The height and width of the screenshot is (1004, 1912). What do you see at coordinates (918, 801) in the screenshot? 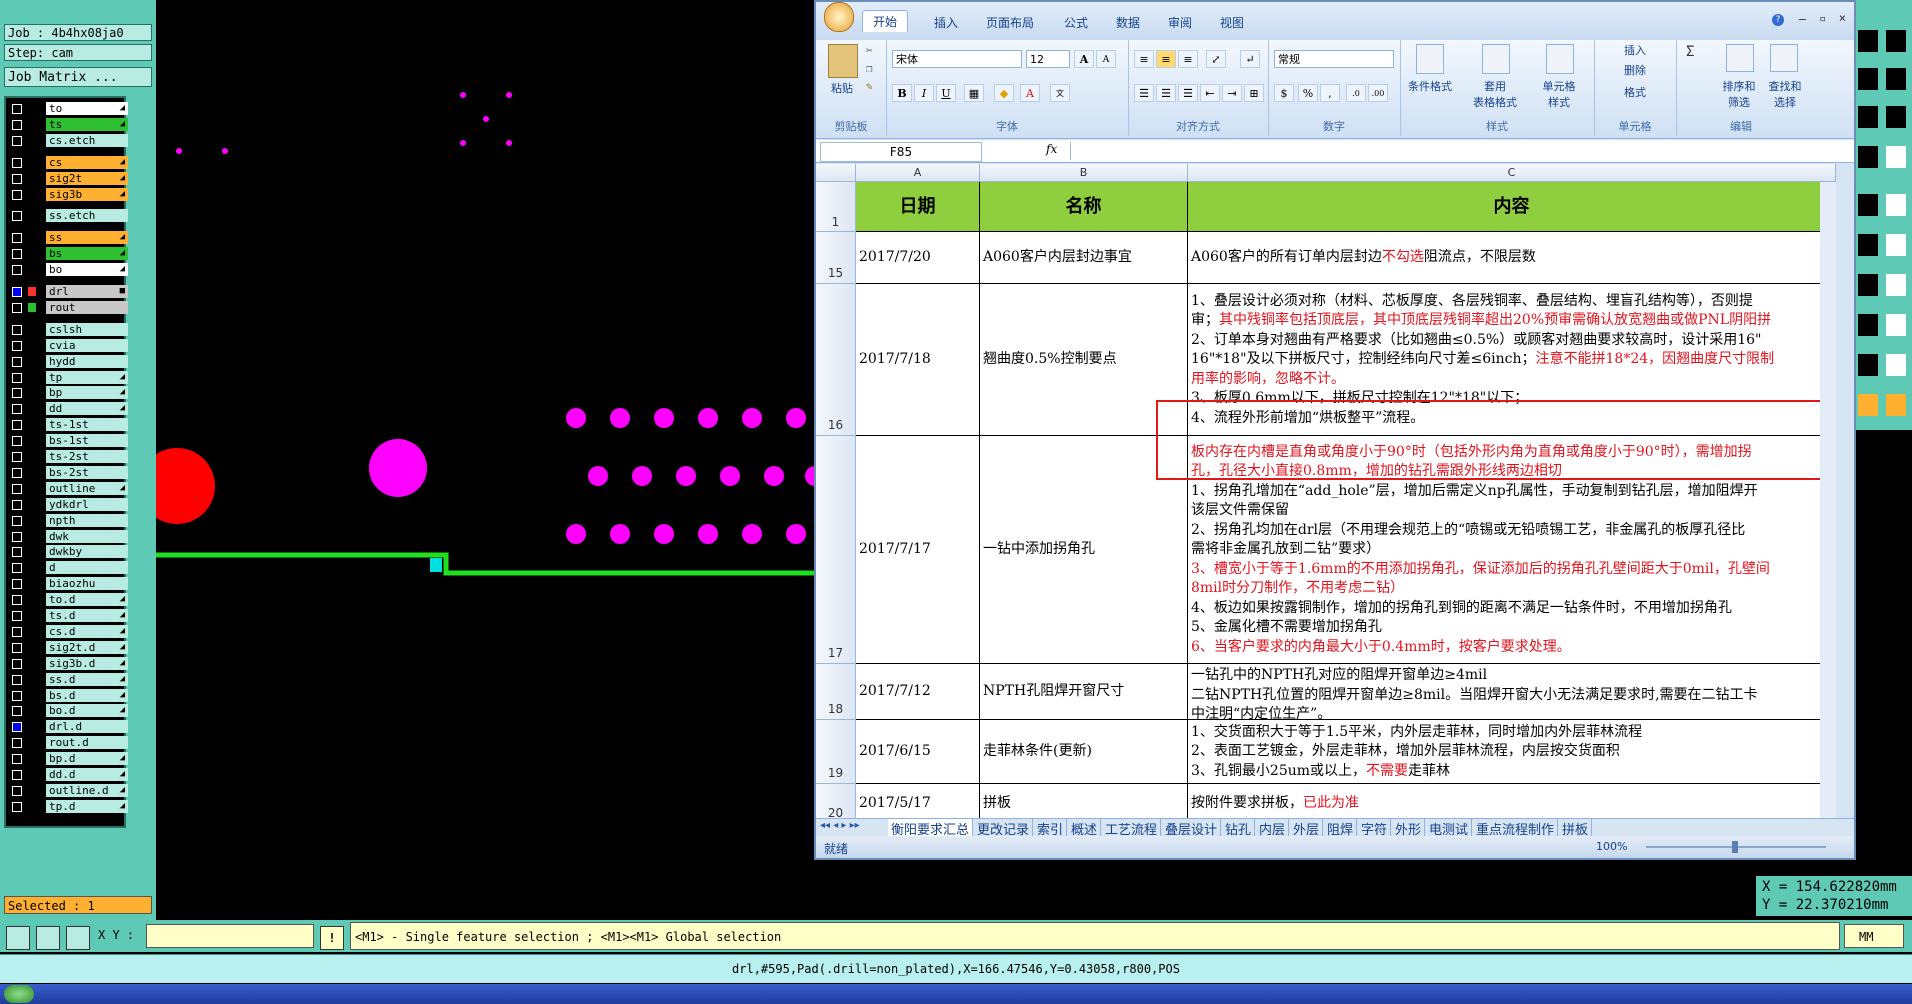
I see `date-cell: 2017/5/17` at bounding box center [918, 801].